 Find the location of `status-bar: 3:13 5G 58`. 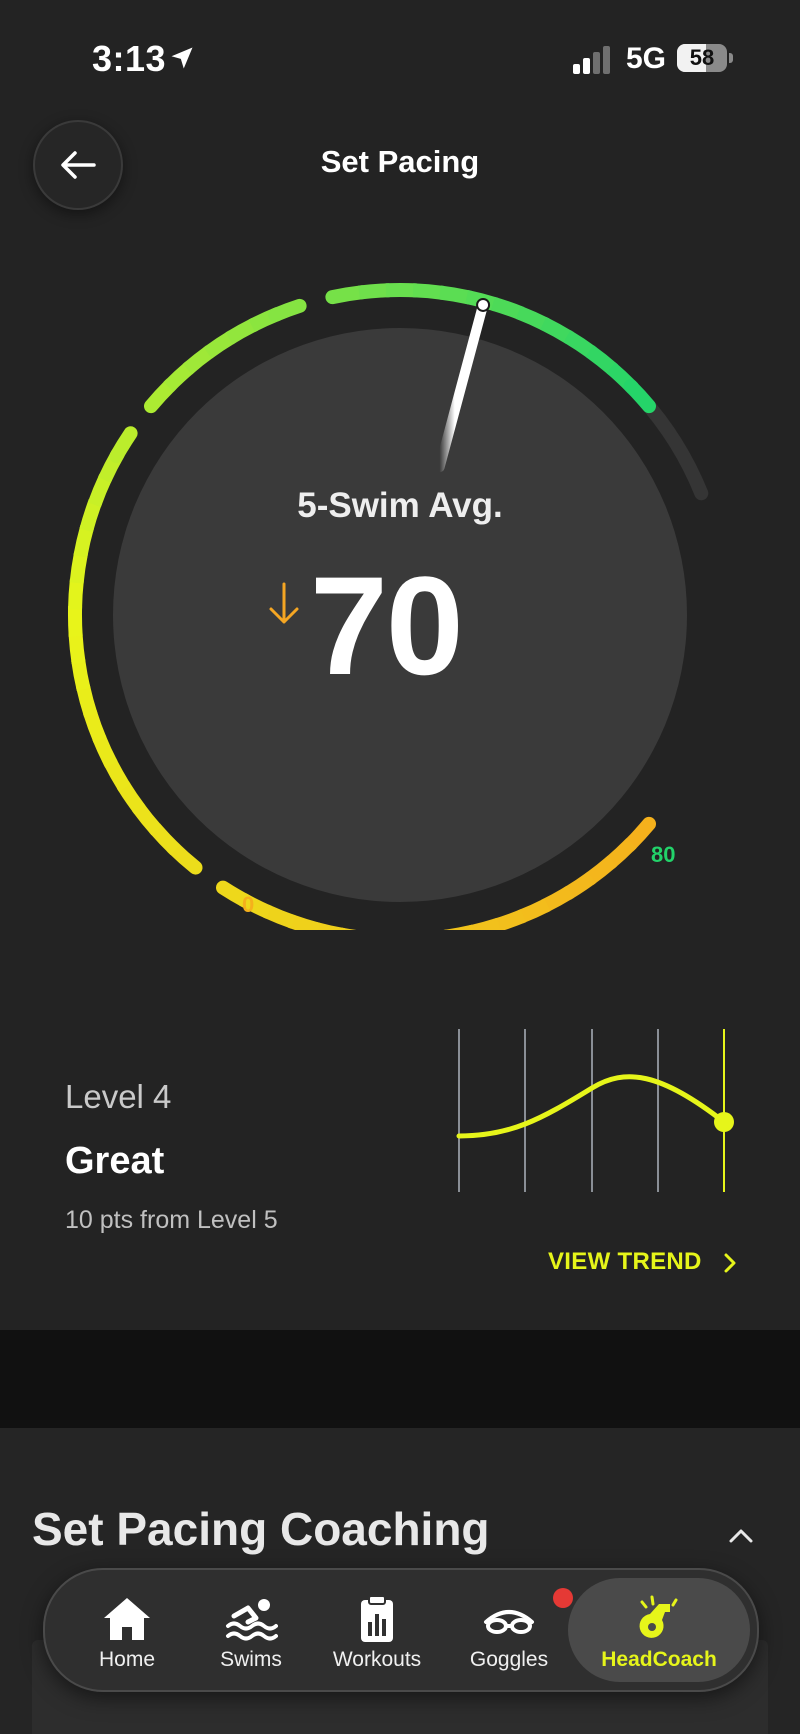

status-bar: 3:13 5G 58 is located at coordinates (400, 60).